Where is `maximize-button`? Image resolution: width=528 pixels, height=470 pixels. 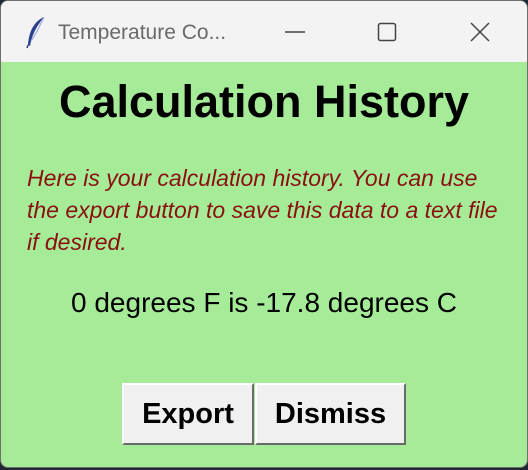
maximize-button is located at coordinates (387, 32).